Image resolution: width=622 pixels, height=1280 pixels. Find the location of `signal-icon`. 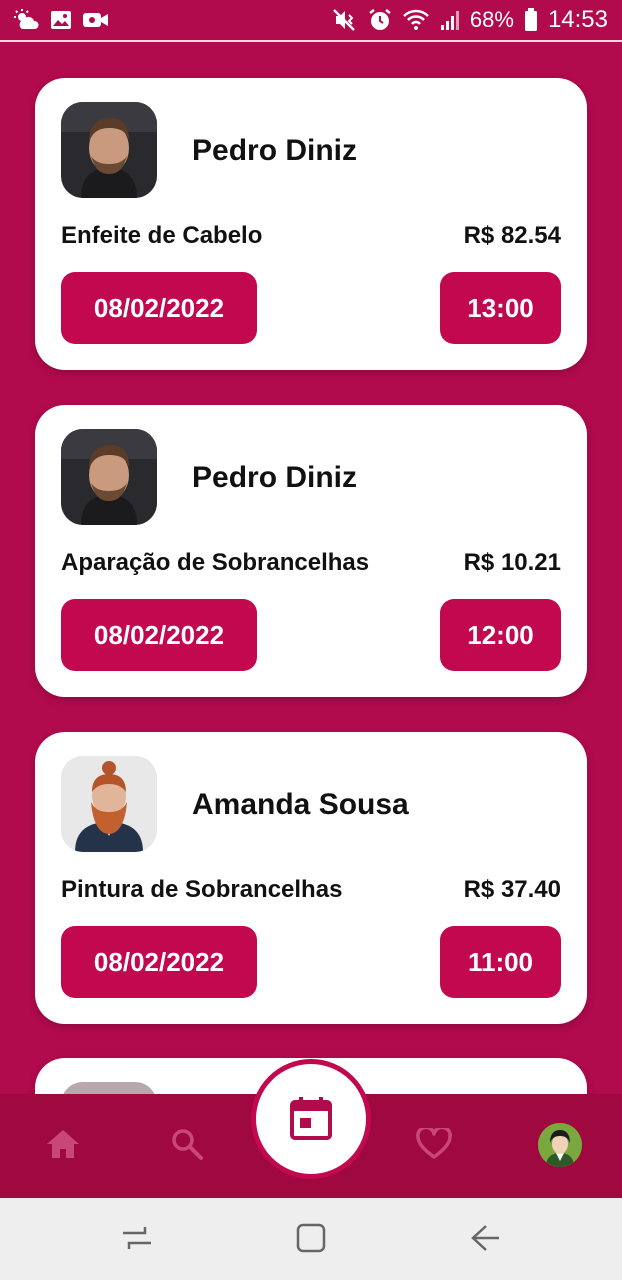

signal-icon is located at coordinates (450, 20).